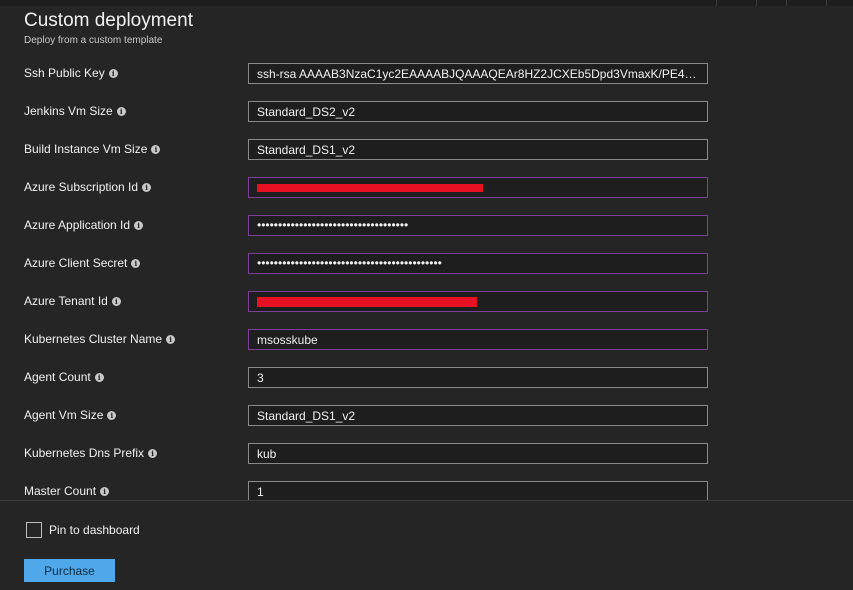  What do you see at coordinates (478, 111) in the screenshot?
I see `jenkins-vm-size-input: Standard_DS2_v2` at bounding box center [478, 111].